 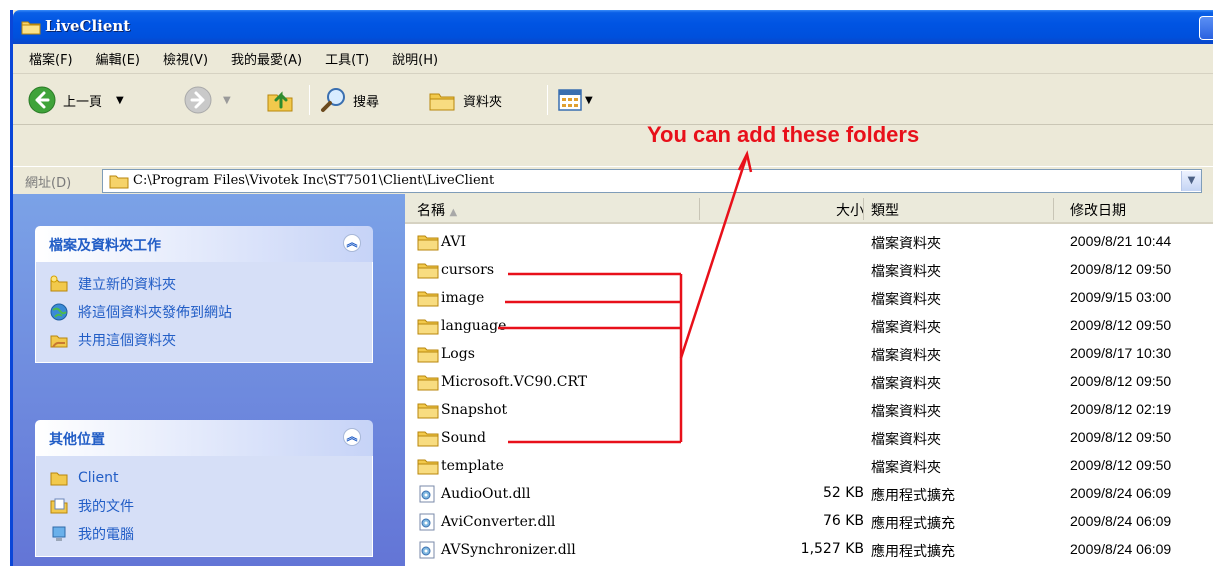 What do you see at coordinates (885, 210) in the screenshot?
I see `column-header-type: 類型` at bounding box center [885, 210].